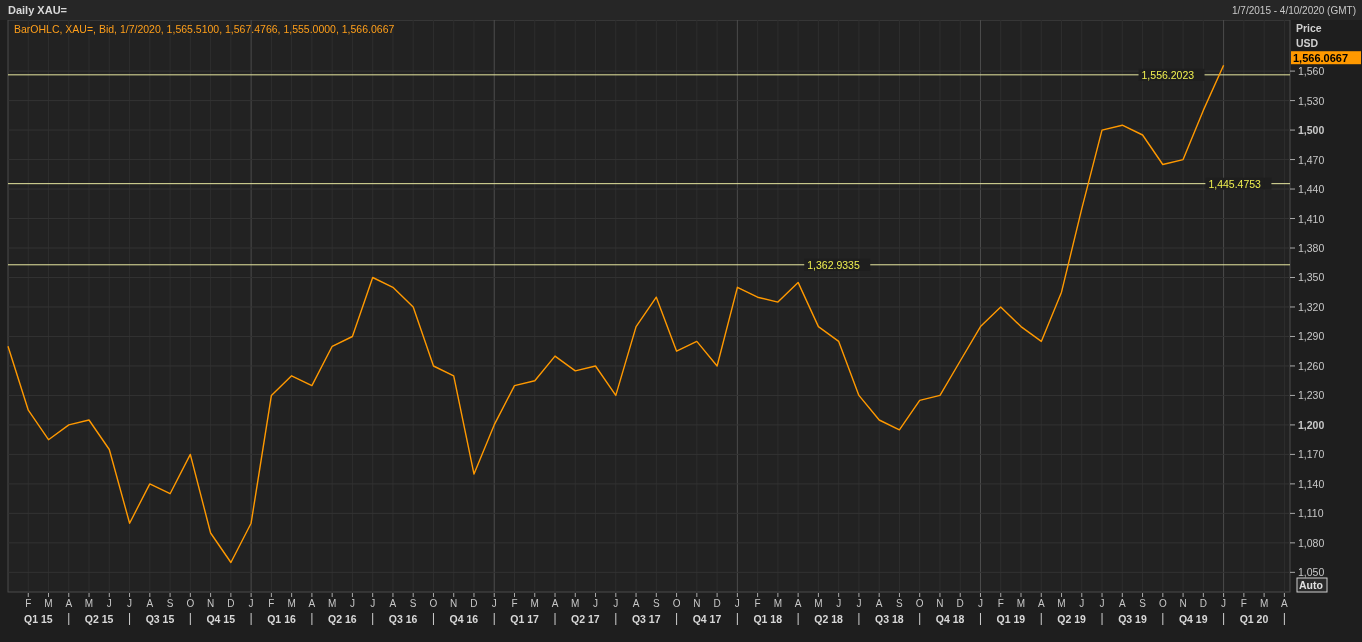  Describe the element at coordinates (1168, 74) in the screenshot. I see `reference-value: 1,556.2023` at that location.